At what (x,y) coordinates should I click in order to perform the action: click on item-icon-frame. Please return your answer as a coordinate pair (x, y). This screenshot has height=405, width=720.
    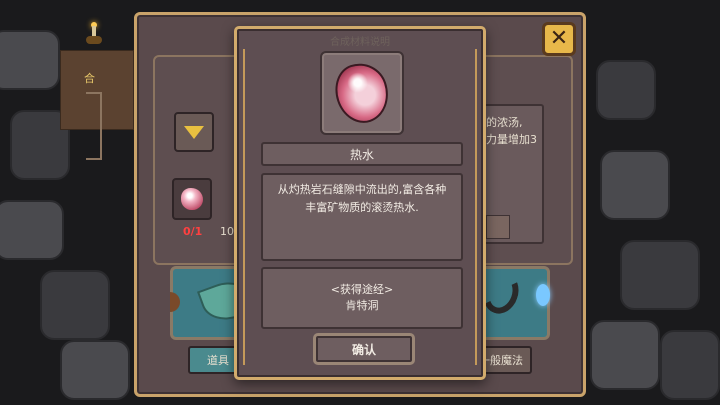
    Looking at the image, I should click on (362, 93).